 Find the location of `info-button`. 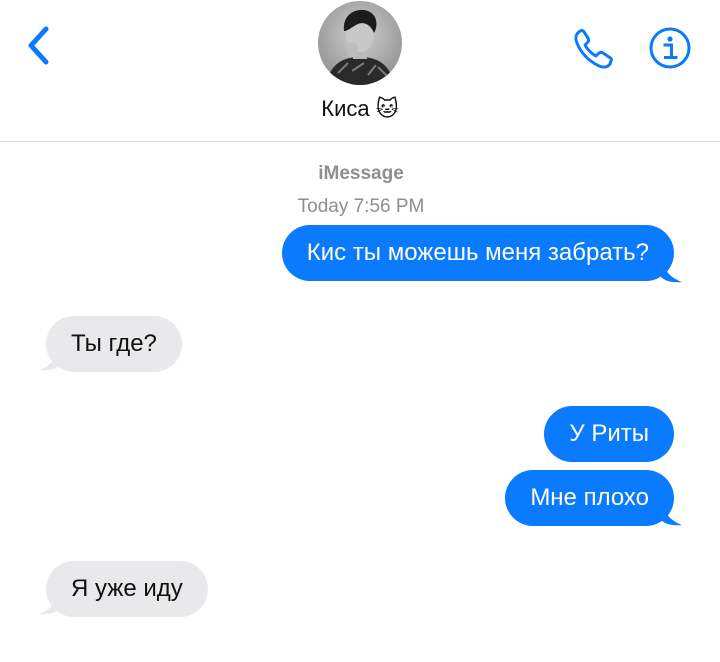

info-button is located at coordinates (670, 48).